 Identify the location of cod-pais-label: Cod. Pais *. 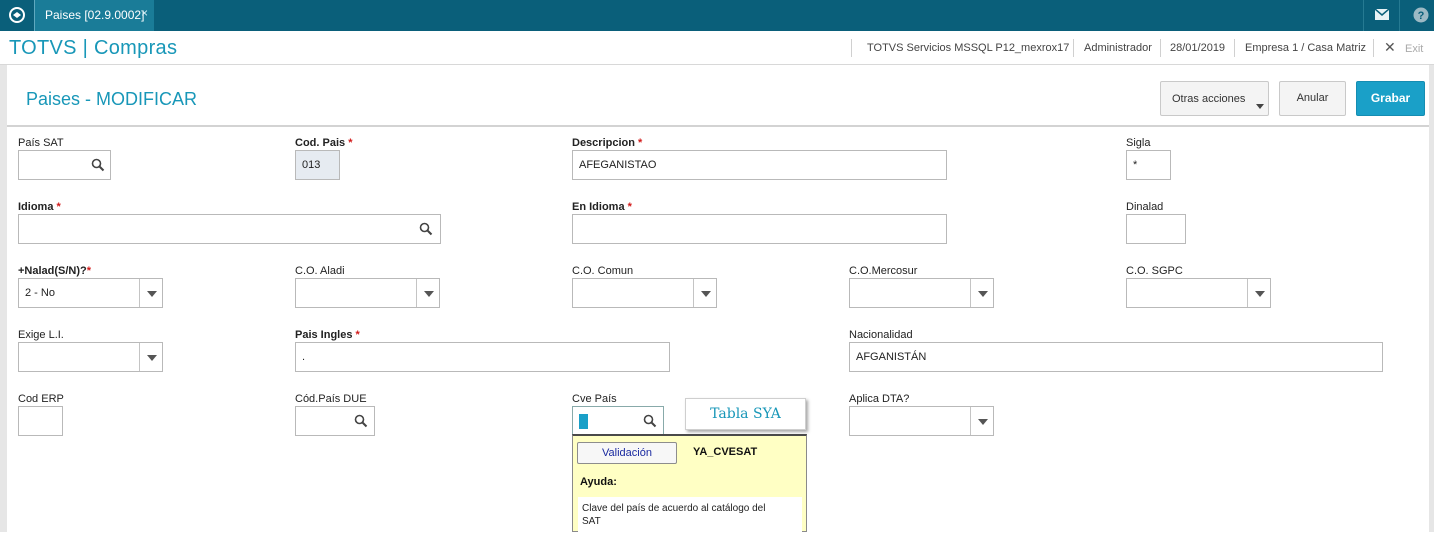
(324, 143).